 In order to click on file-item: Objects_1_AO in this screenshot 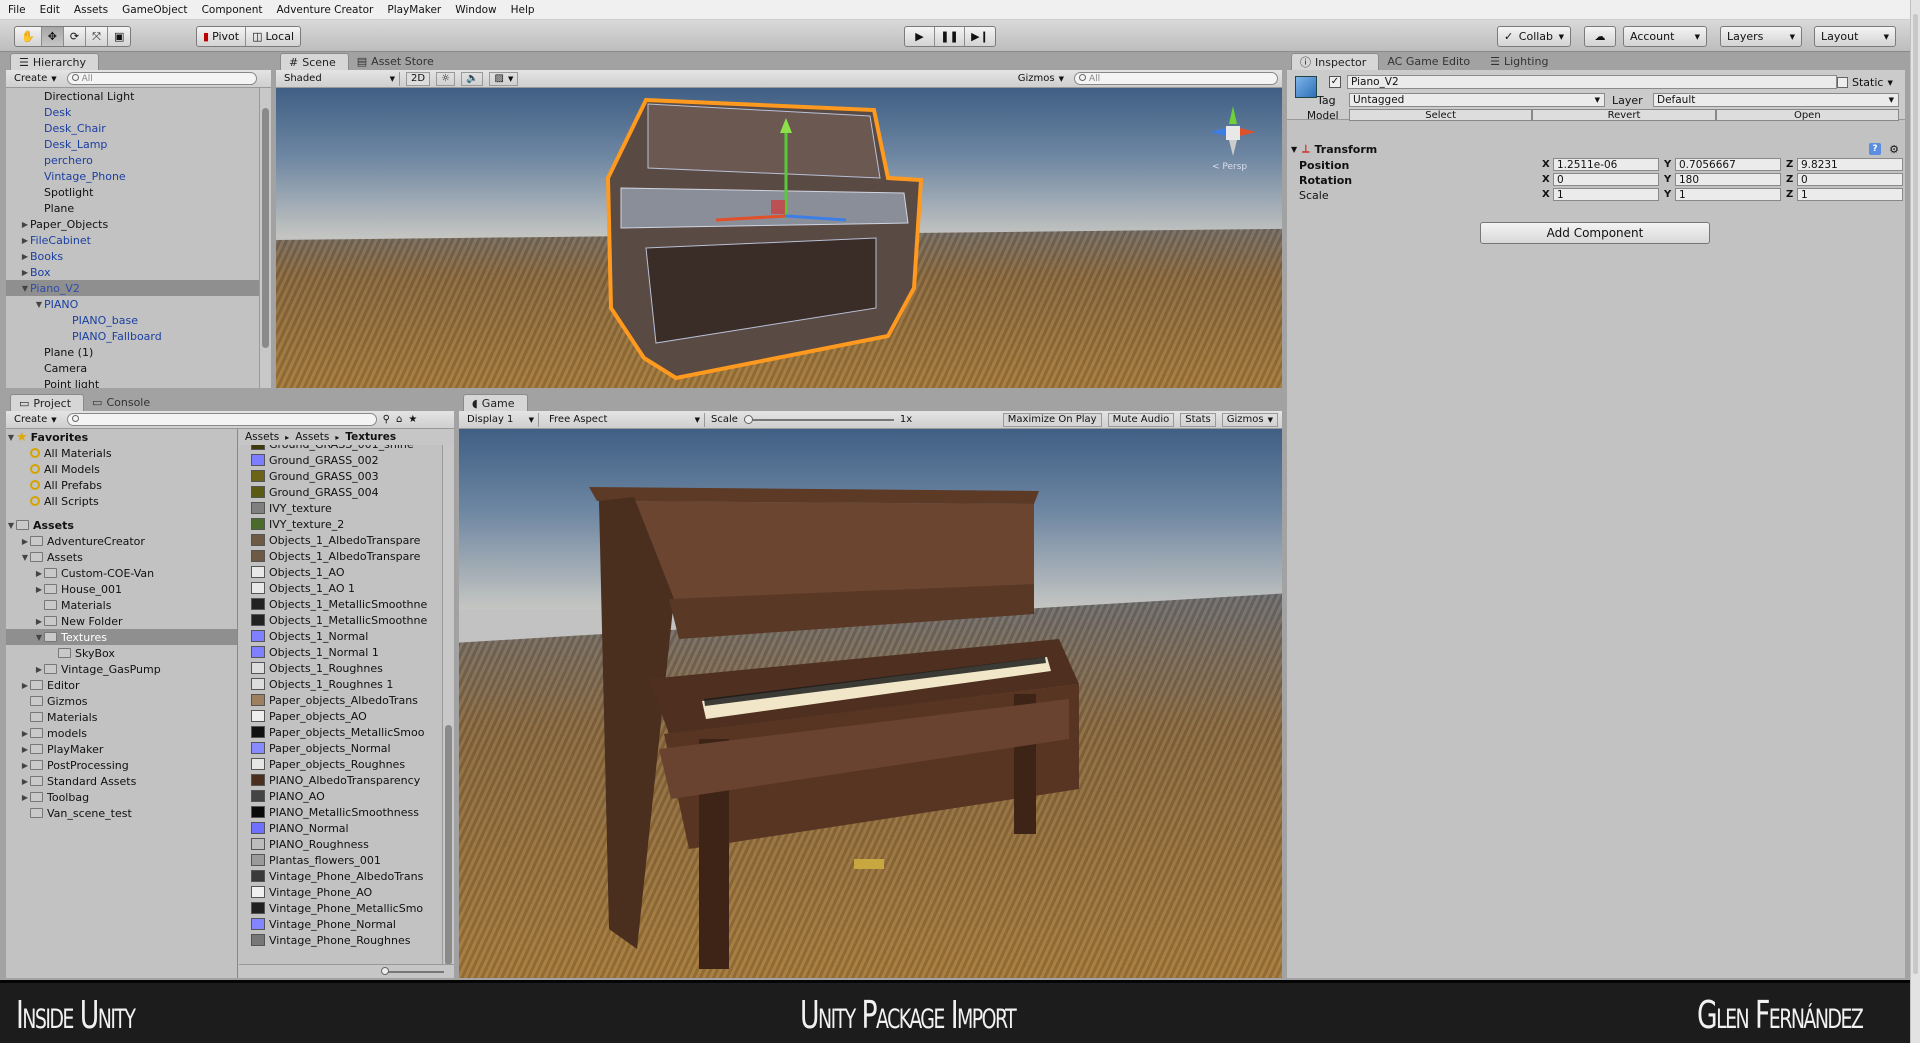, I will do `click(340, 572)`.